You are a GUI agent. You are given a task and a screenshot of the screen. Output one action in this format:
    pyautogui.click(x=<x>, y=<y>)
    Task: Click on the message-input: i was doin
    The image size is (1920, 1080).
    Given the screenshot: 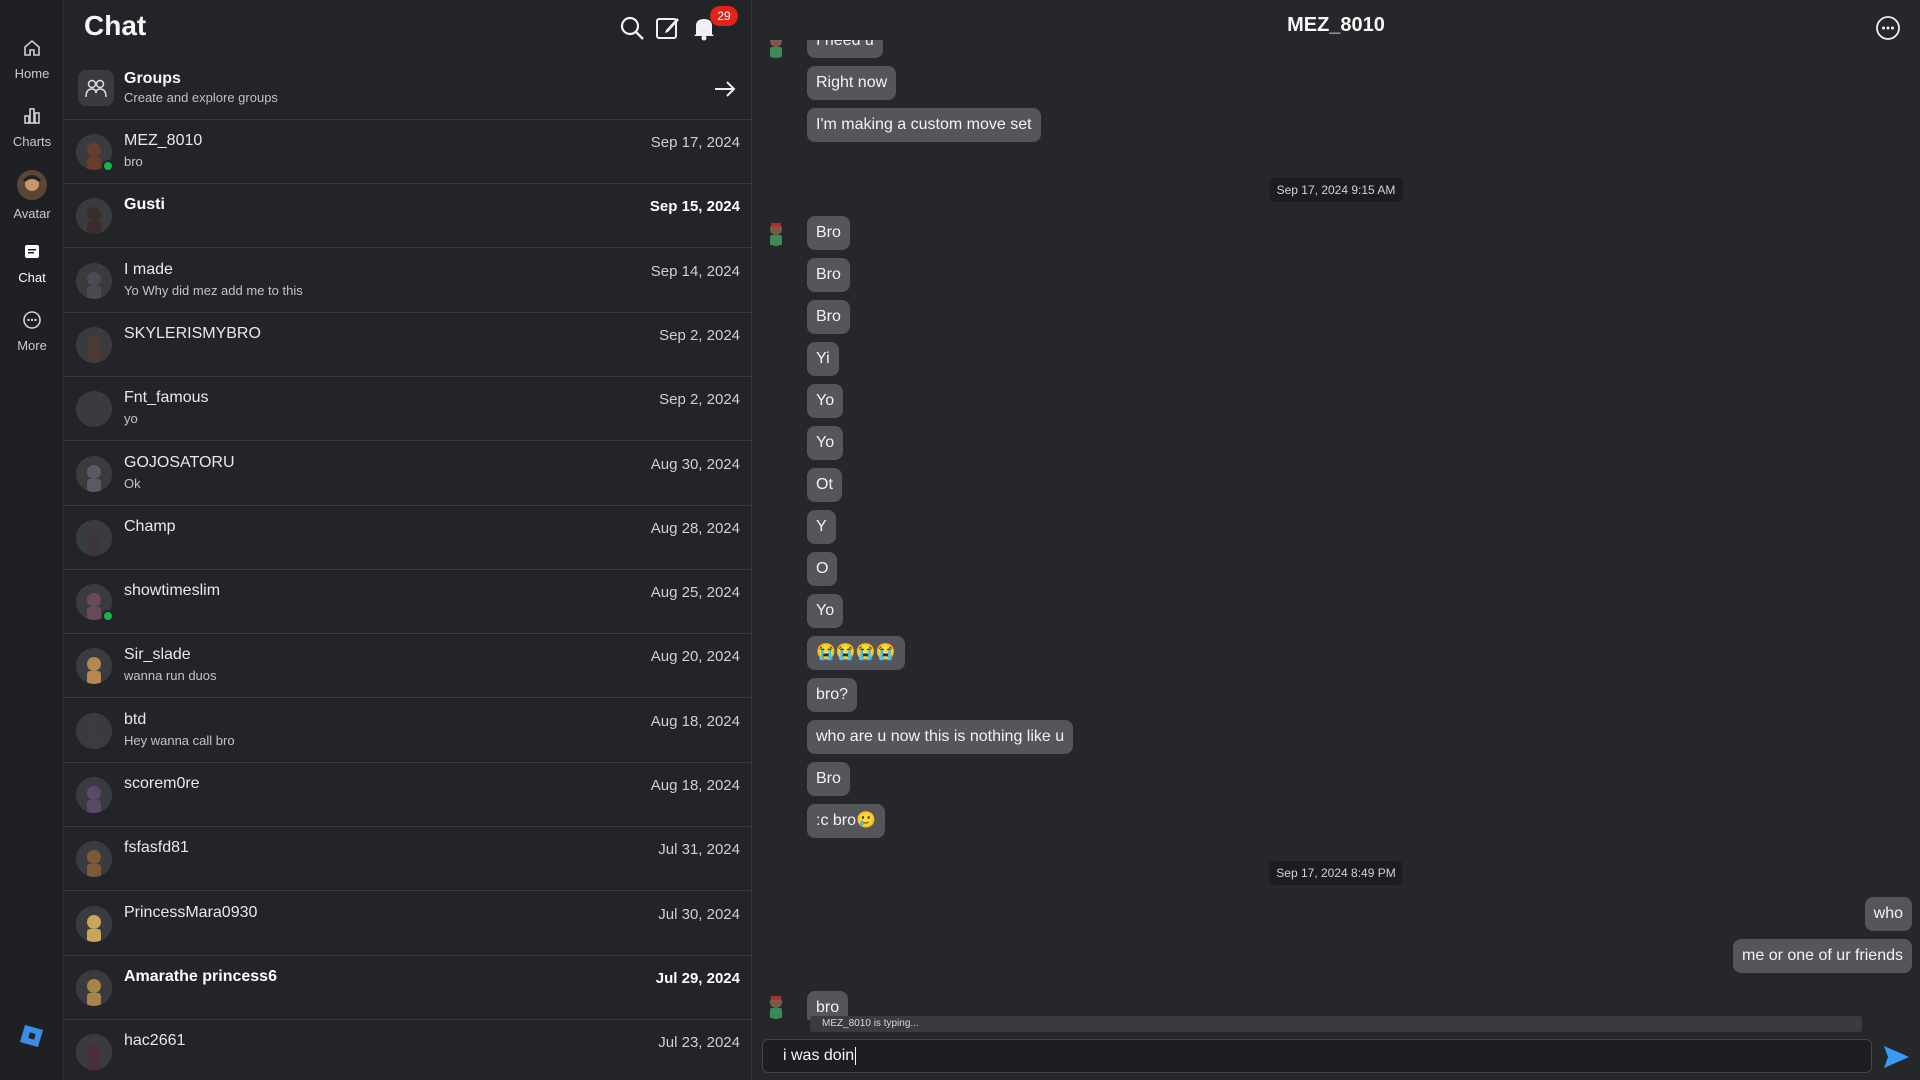 What is the action you would take?
    pyautogui.click(x=1317, y=1056)
    